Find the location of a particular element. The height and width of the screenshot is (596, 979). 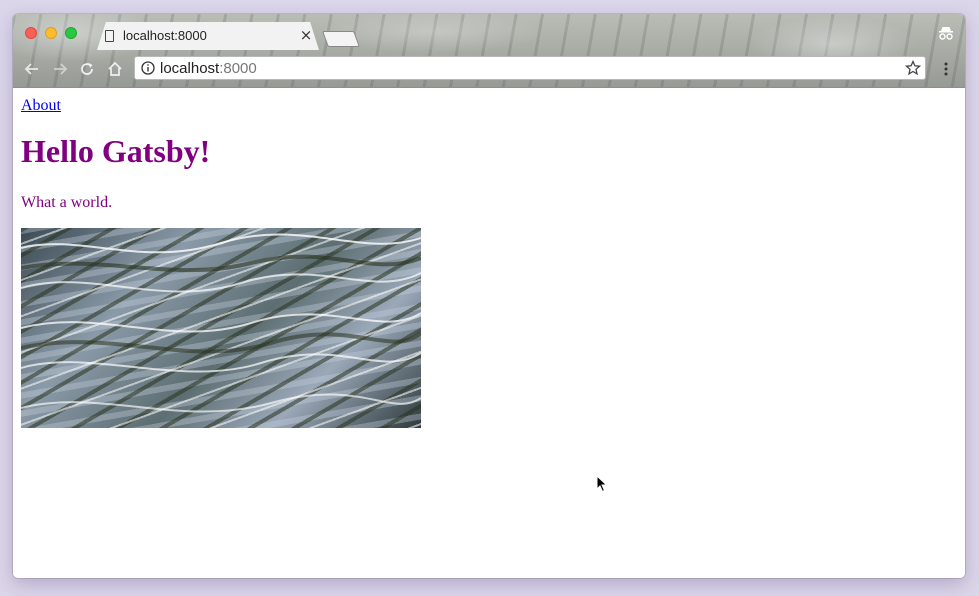

close-window-button is located at coordinates (31, 33).